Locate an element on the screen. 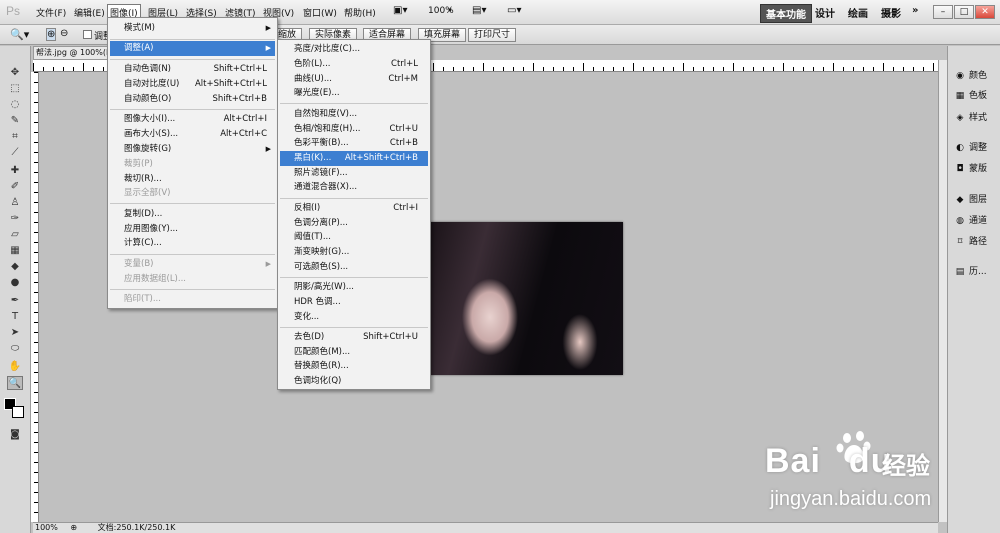  menu-item-desaturate: 去色(D) Shift+Ctrl+U is located at coordinates (354, 337).